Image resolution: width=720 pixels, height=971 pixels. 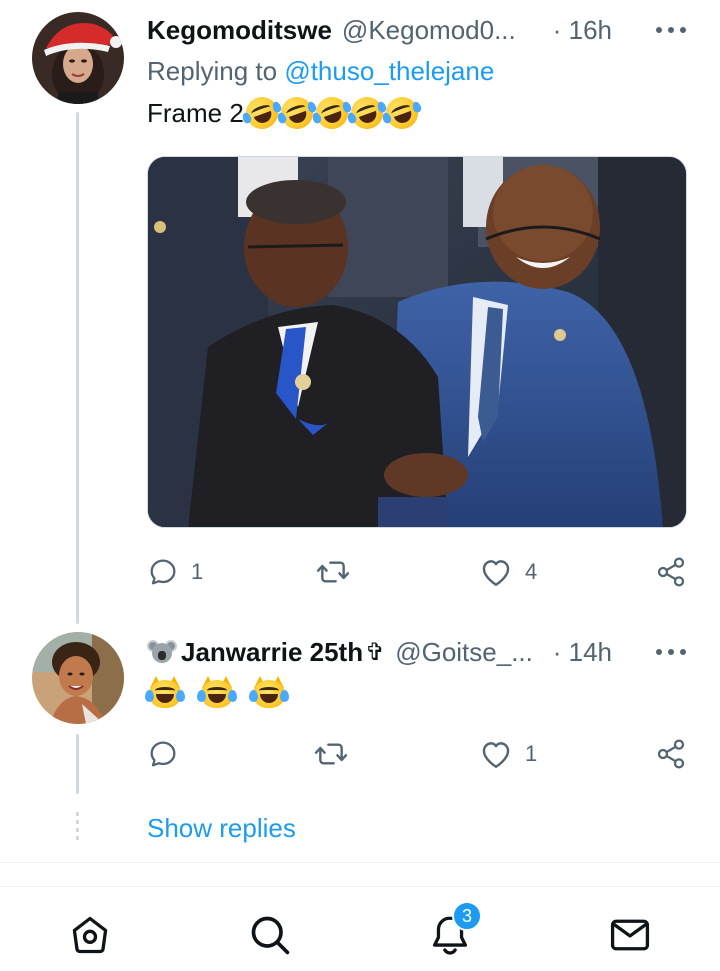 I want to click on replying-to: Replying to @thuso_thelejane, so click(x=320, y=71).